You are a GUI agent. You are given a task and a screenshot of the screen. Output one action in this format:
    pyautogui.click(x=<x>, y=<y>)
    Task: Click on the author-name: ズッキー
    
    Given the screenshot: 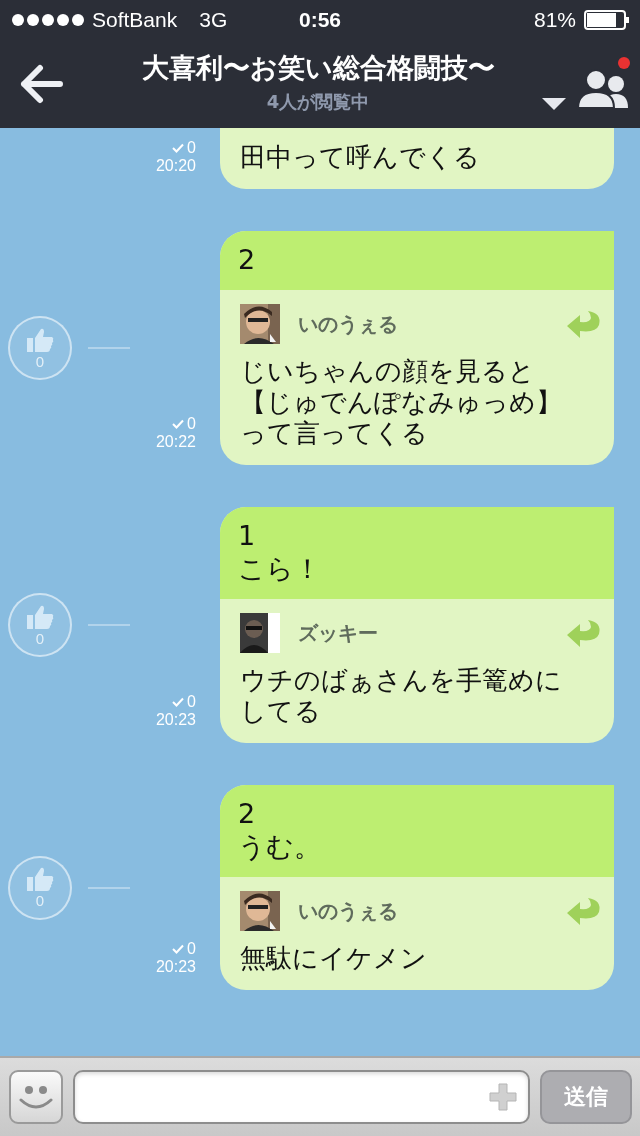 What is the action you would take?
    pyautogui.click(x=338, y=633)
    